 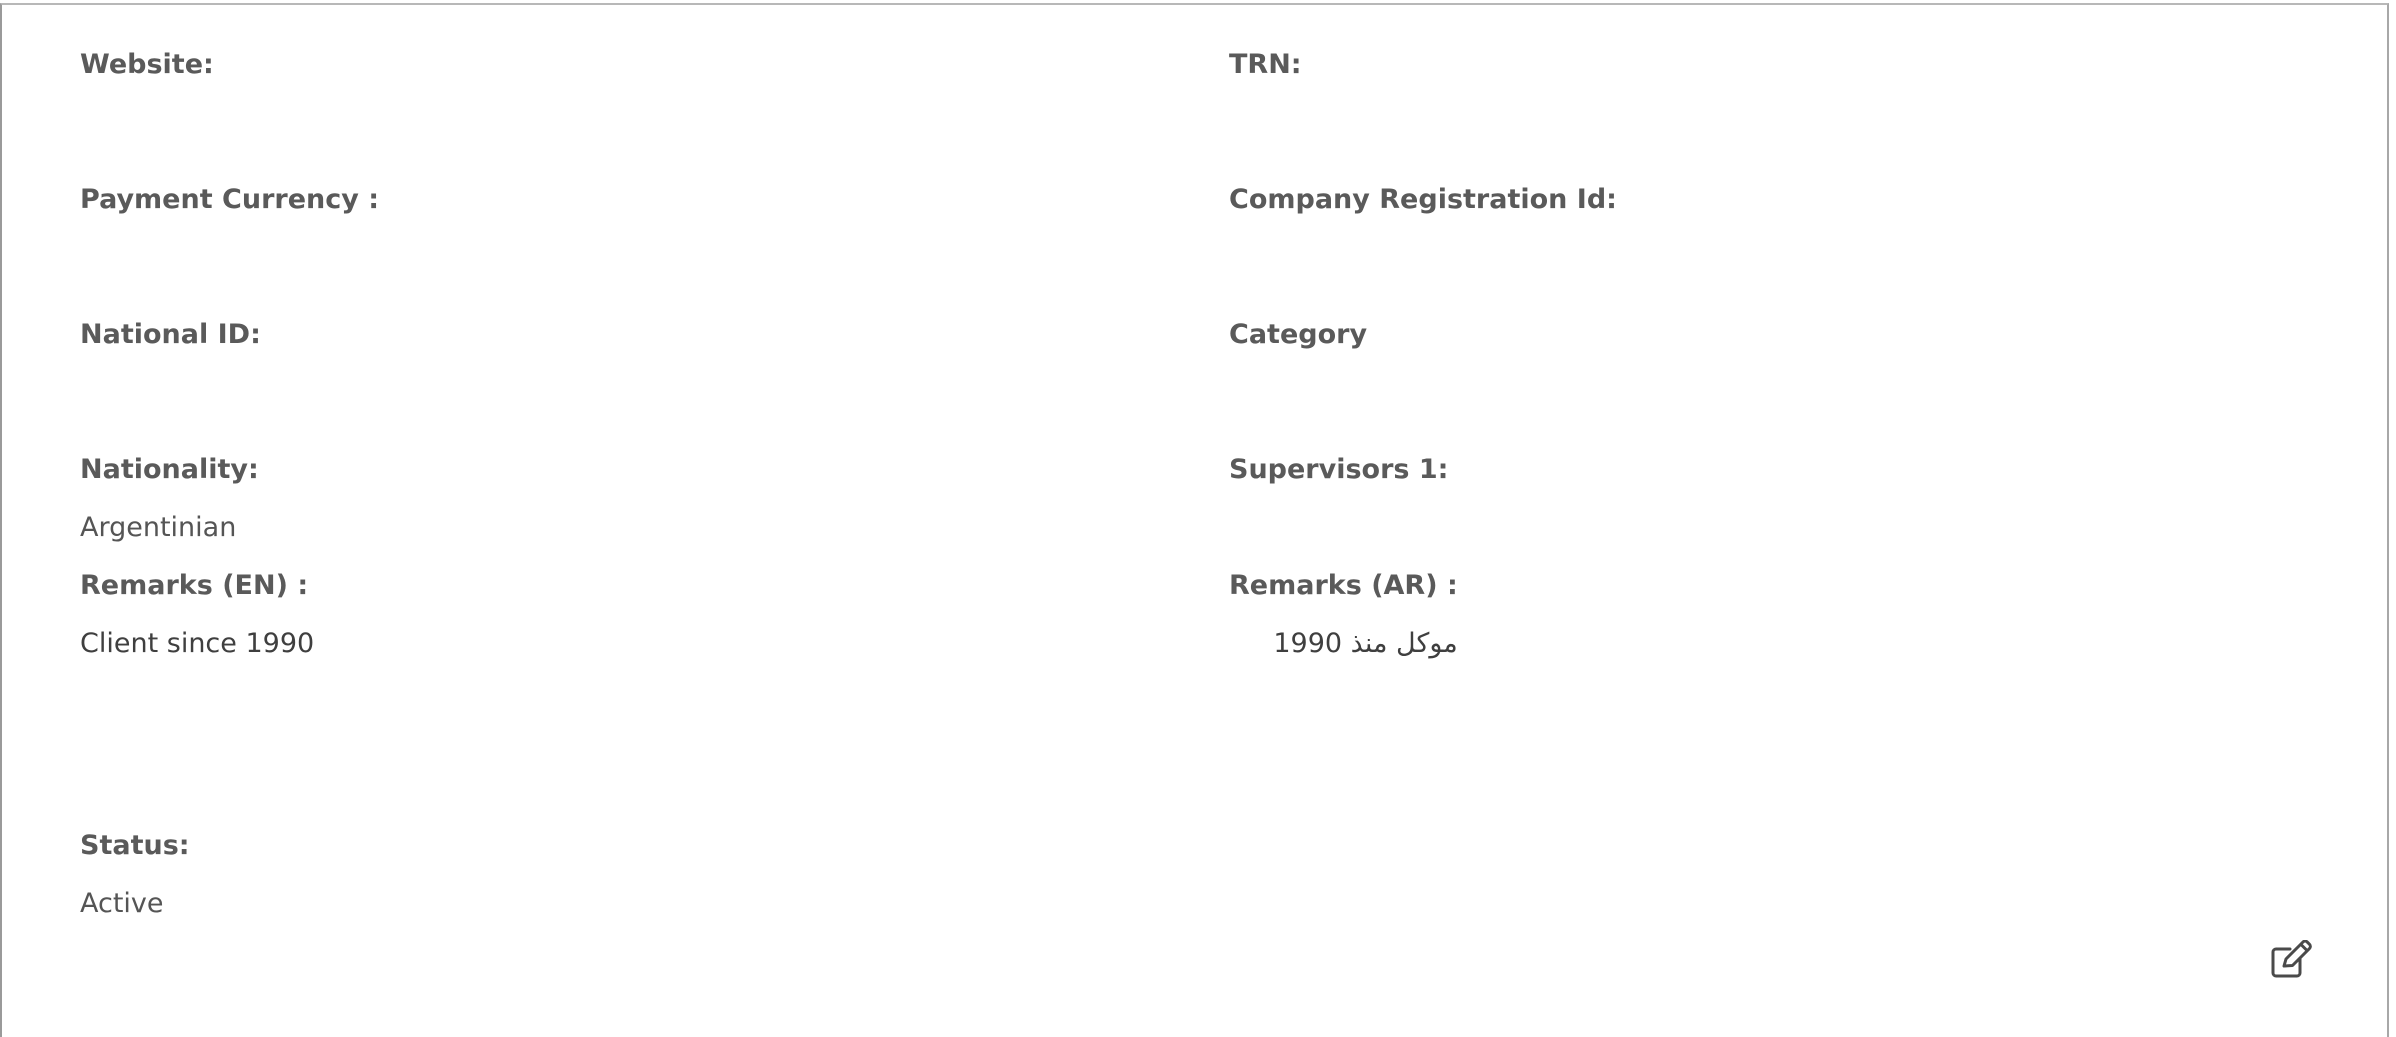 I want to click on category-label: Category, so click(x=1298, y=334).